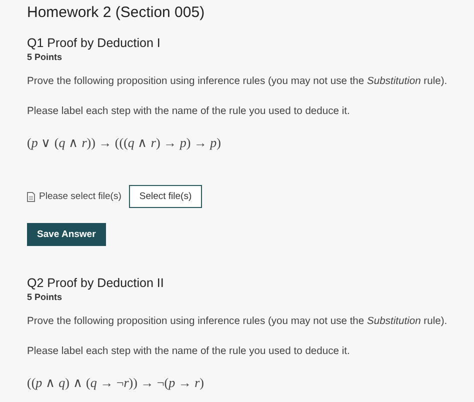 Image resolution: width=474 pixels, height=402 pixels. I want to click on question-heading: Q1 Proof by Deduction I, so click(94, 43).